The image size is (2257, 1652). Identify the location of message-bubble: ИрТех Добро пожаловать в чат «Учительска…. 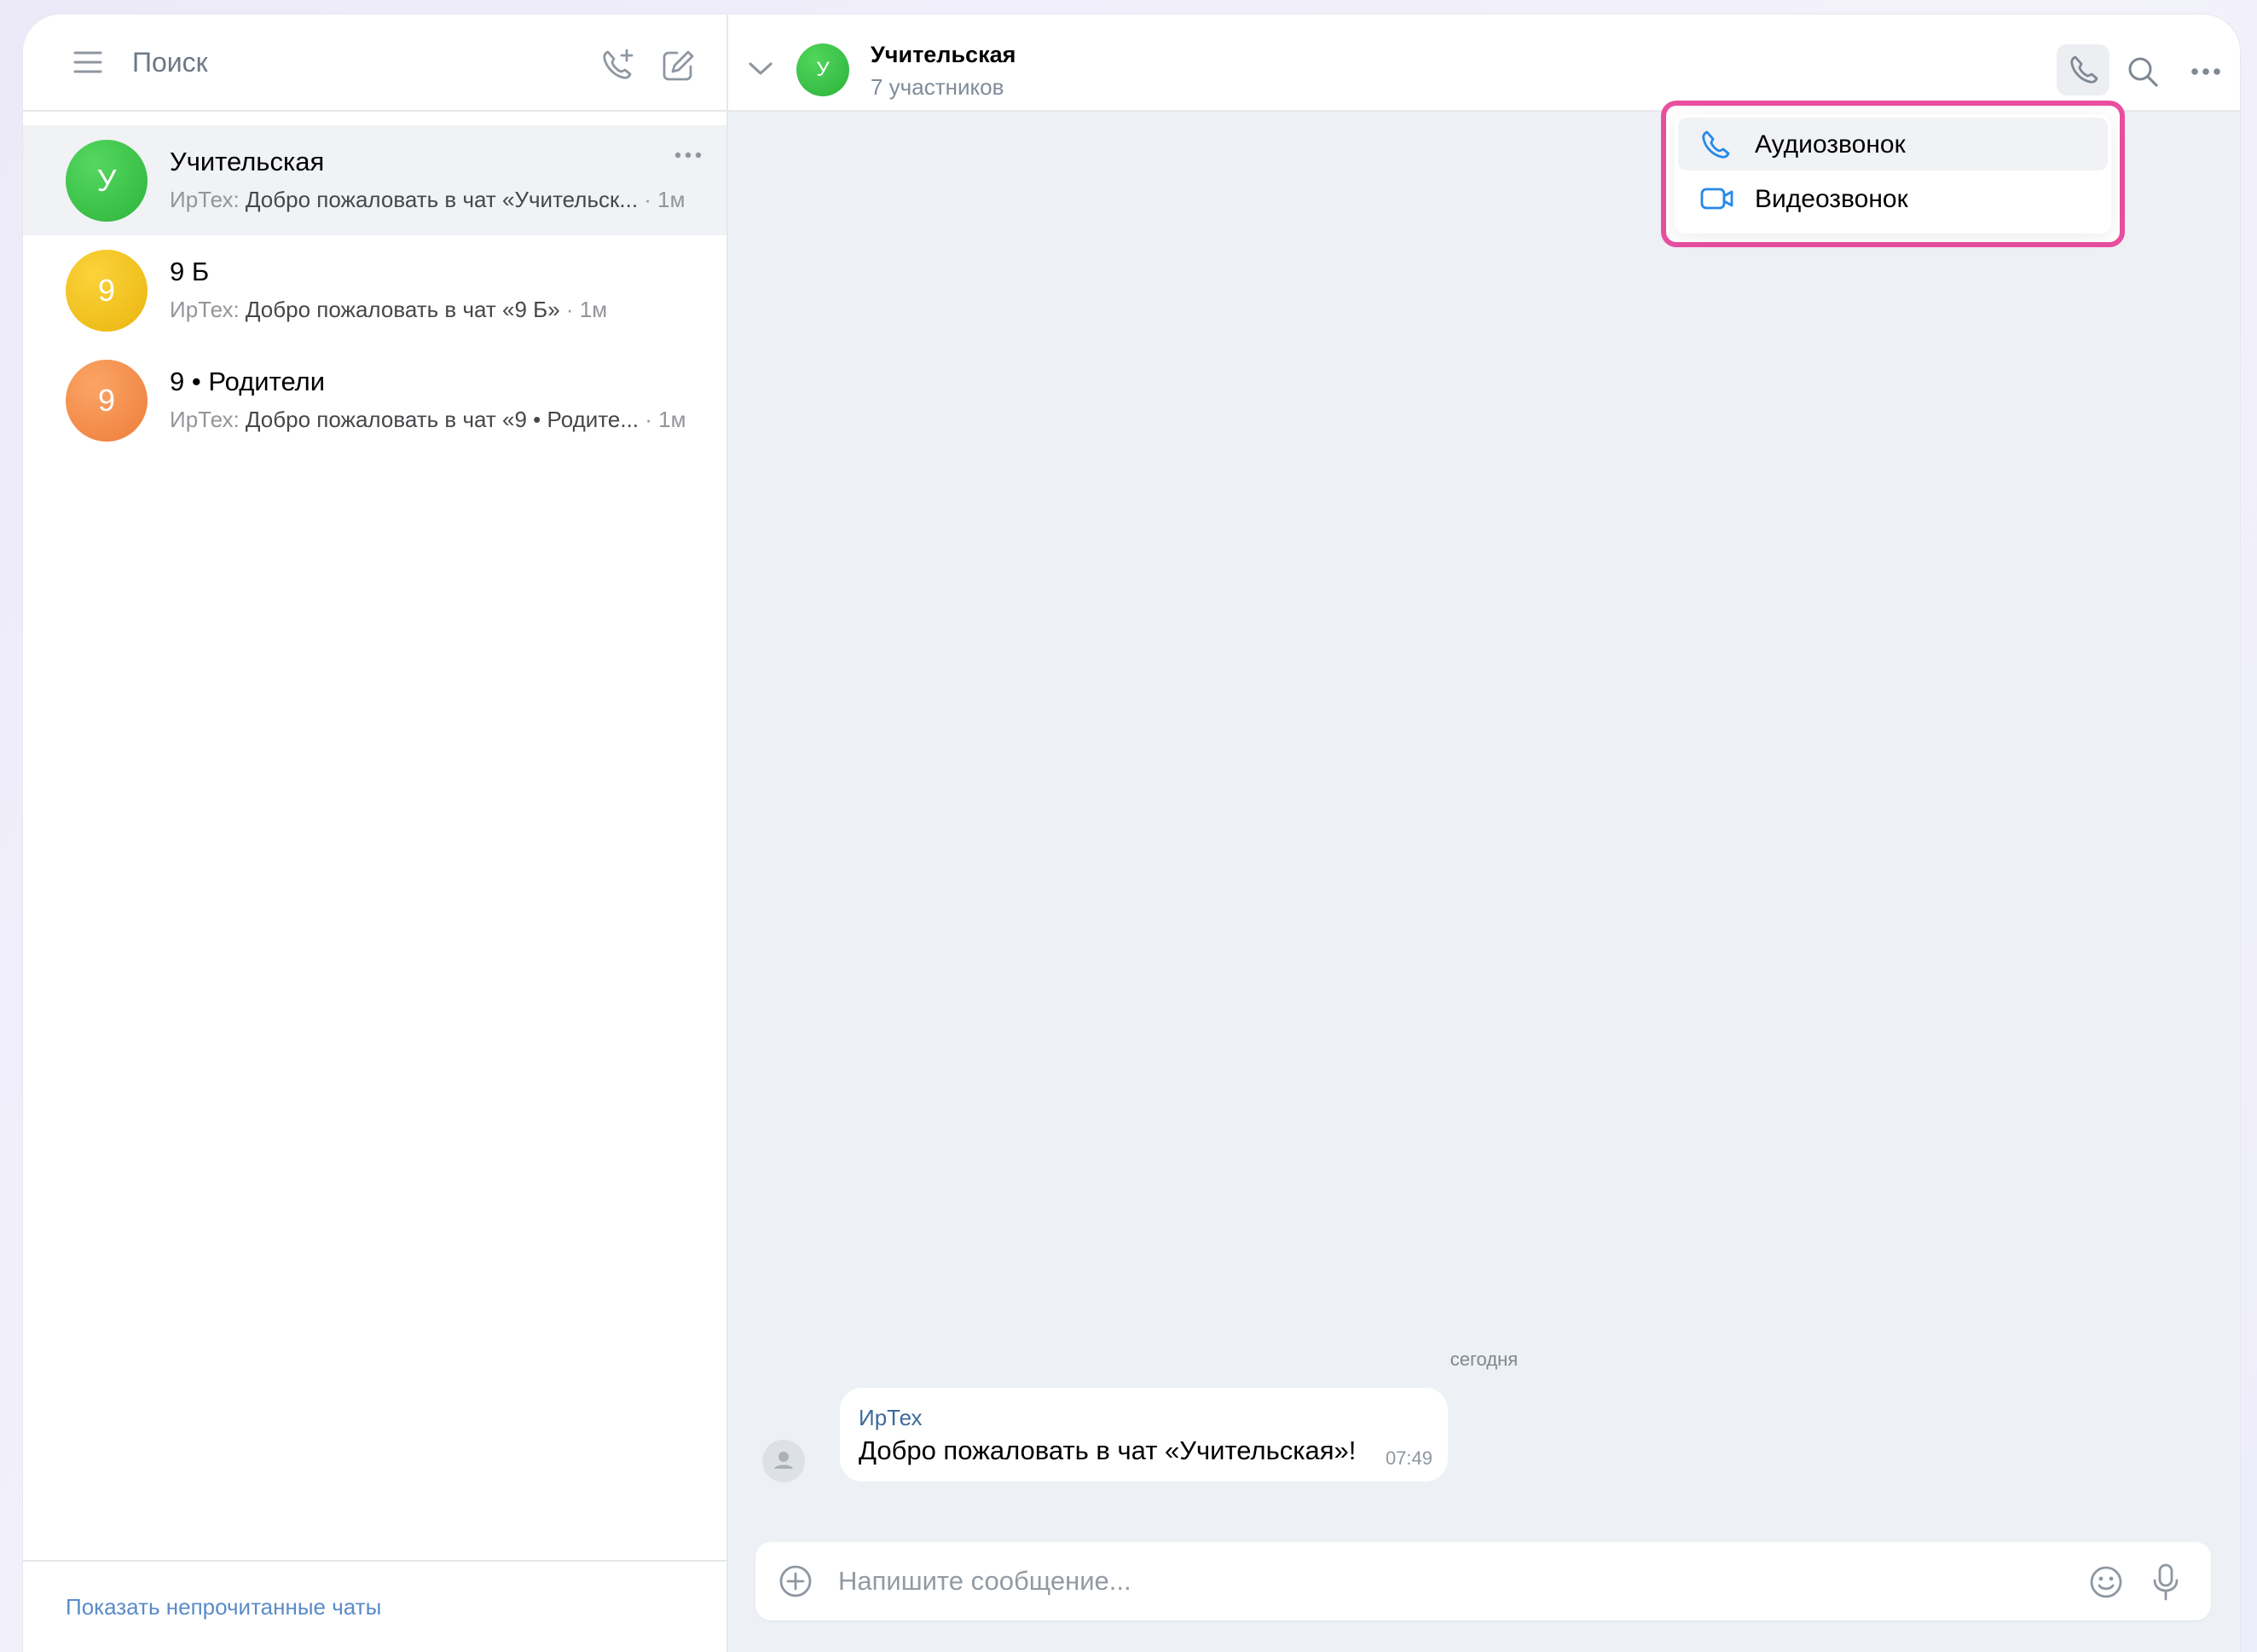
(1144, 1435).